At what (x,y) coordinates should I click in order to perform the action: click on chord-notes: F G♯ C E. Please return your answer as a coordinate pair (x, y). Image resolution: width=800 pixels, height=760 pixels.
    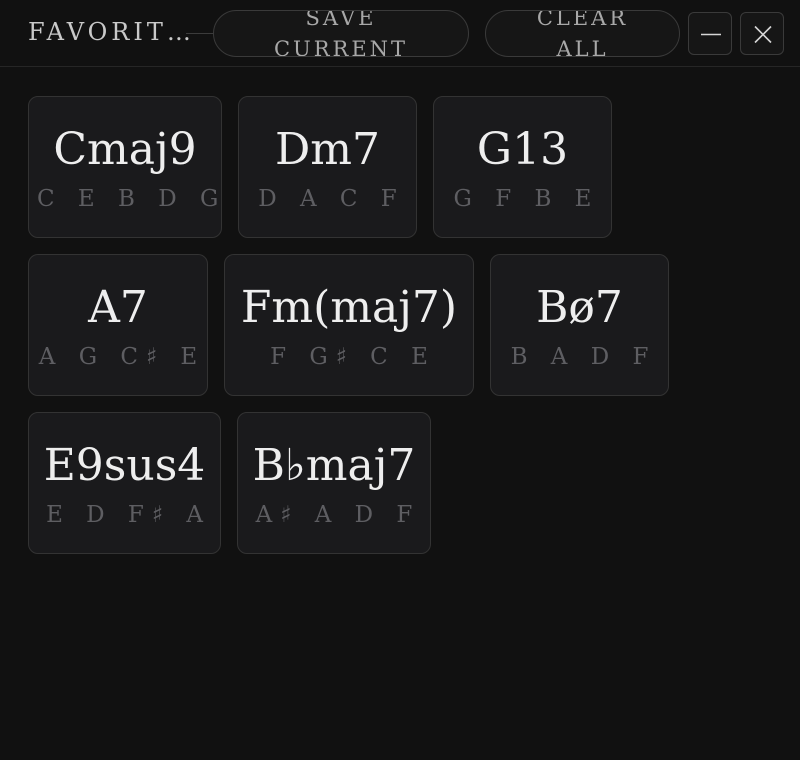
    Looking at the image, I should click on (353, 357).